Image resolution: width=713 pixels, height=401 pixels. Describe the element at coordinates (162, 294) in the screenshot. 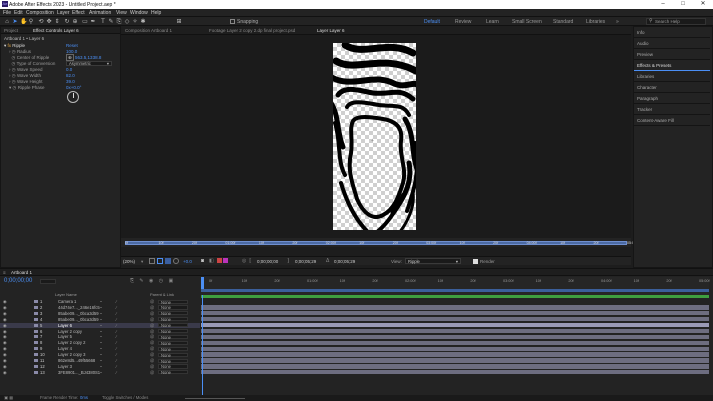

I see `parent-link-header: Parent & Link` at that location.